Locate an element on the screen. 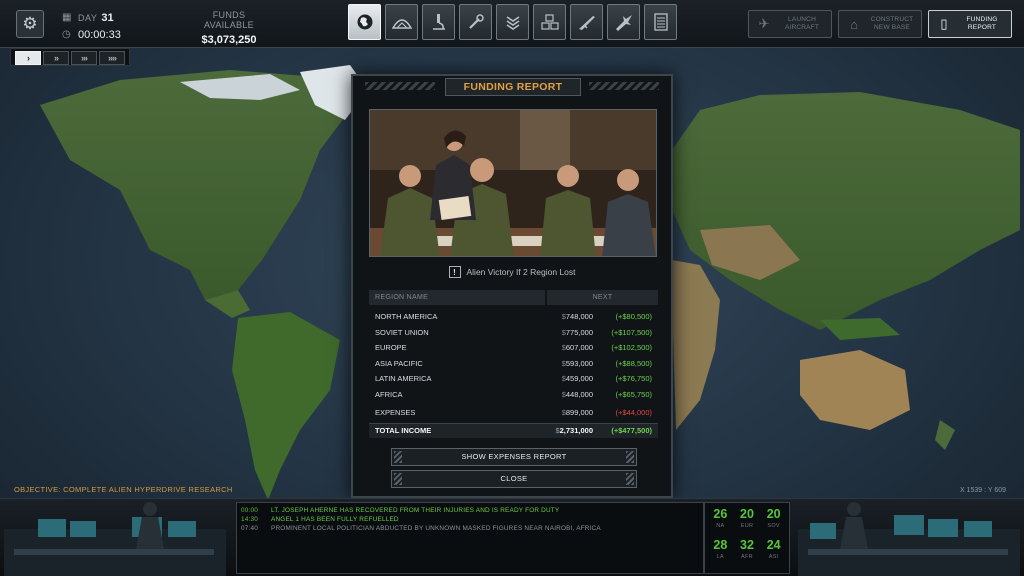 Image resolution: width=1024 pixels, height=576 pixels. alien-victory-warning: ! Alien Victory If 2 Region Lost is located at coordinates (512, 272).